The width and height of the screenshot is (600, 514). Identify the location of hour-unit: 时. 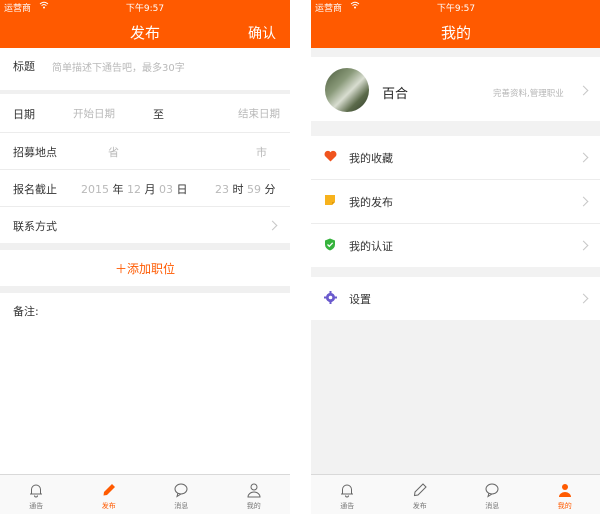
(238, 189).